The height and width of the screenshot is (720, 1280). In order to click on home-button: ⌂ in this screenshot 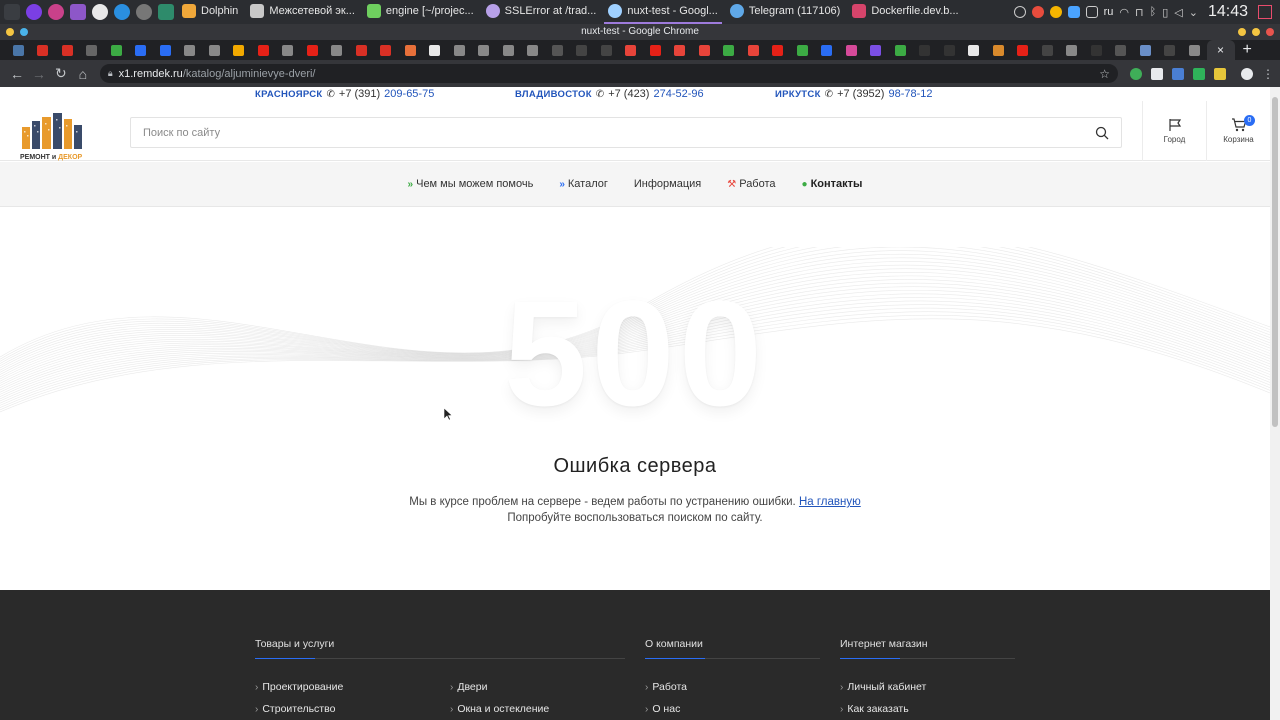, I will do `click(83, 74)`.